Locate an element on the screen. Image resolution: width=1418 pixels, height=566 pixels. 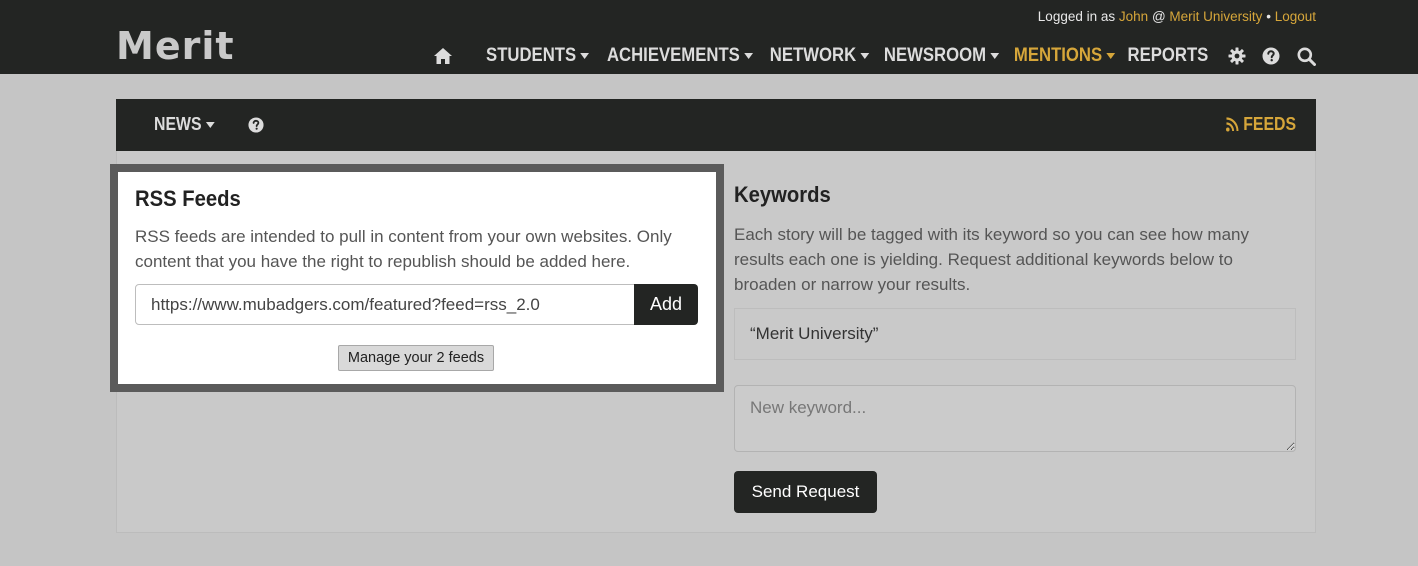
nav-achievements-label: ACHIEVEMENTS is located at coordinates (673, 55).